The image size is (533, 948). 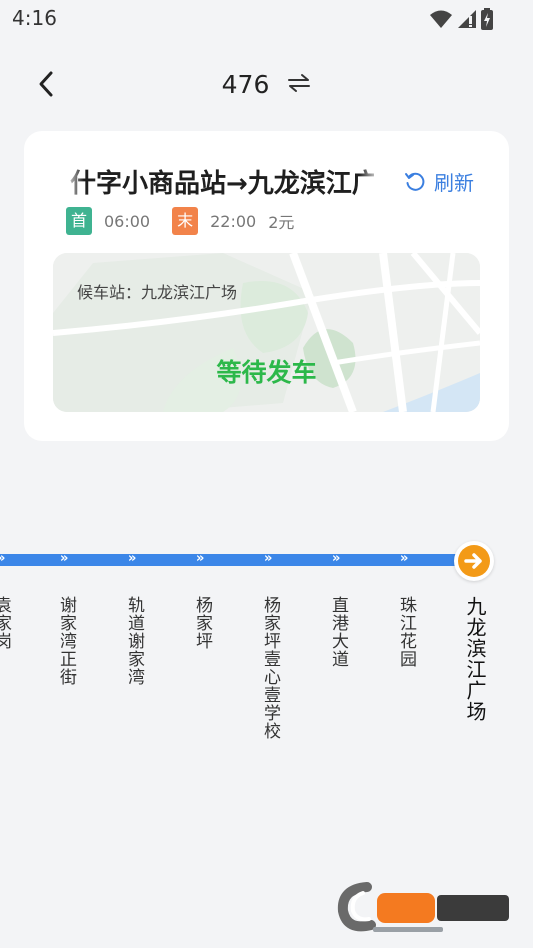 What do you see at coordinates (415, 181) in the screenshot?
I see `refresh-icon` at bounding box center [415, 181].